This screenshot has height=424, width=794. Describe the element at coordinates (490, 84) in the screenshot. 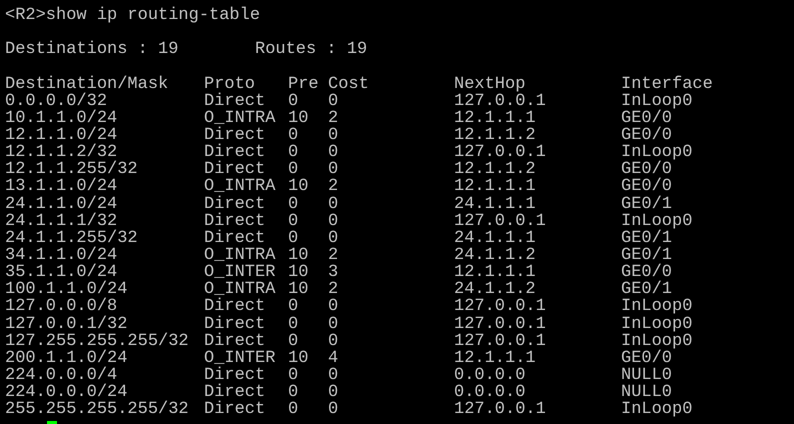

I see `column-header: NextHop` at that location.